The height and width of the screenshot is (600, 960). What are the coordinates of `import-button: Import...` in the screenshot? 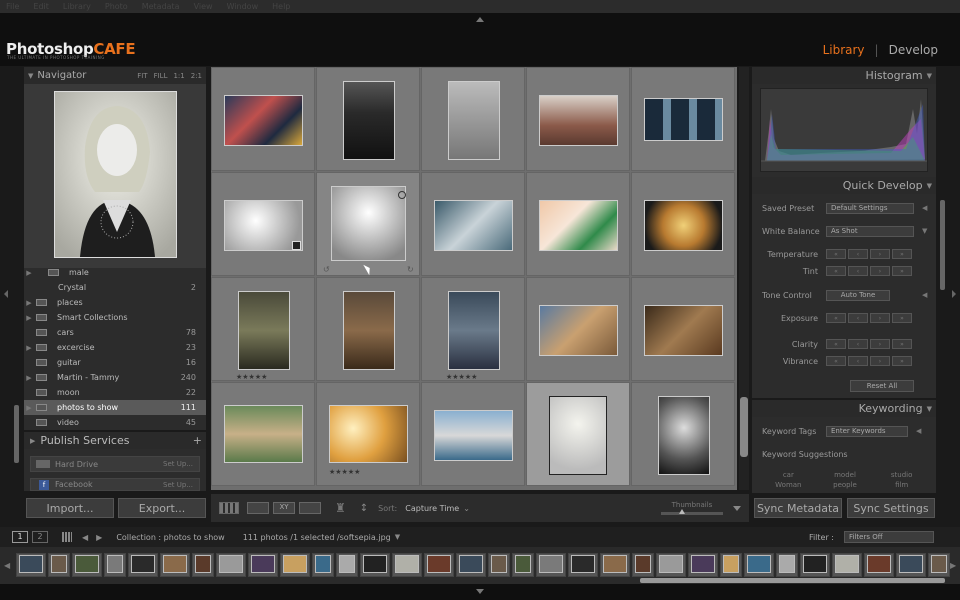 It's located at (70, 508).